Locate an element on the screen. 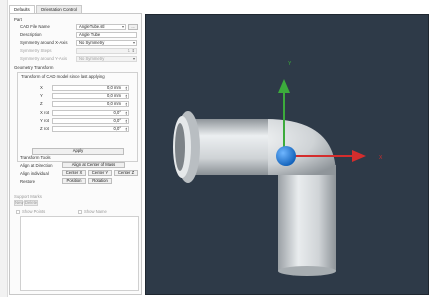 This screenshot has width=432, height=297. tools-section-label: Transform Tools is located at coordinates (35, 157).